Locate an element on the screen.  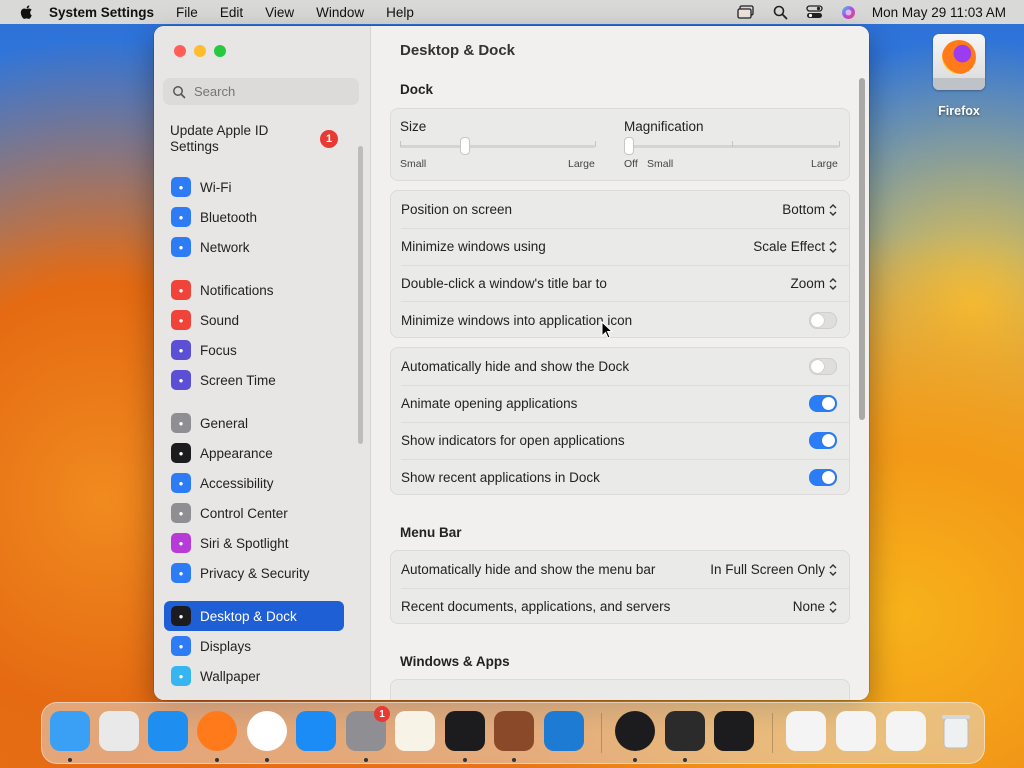
sidebar-item-label: Notifications is located at coordinates (237, 290).